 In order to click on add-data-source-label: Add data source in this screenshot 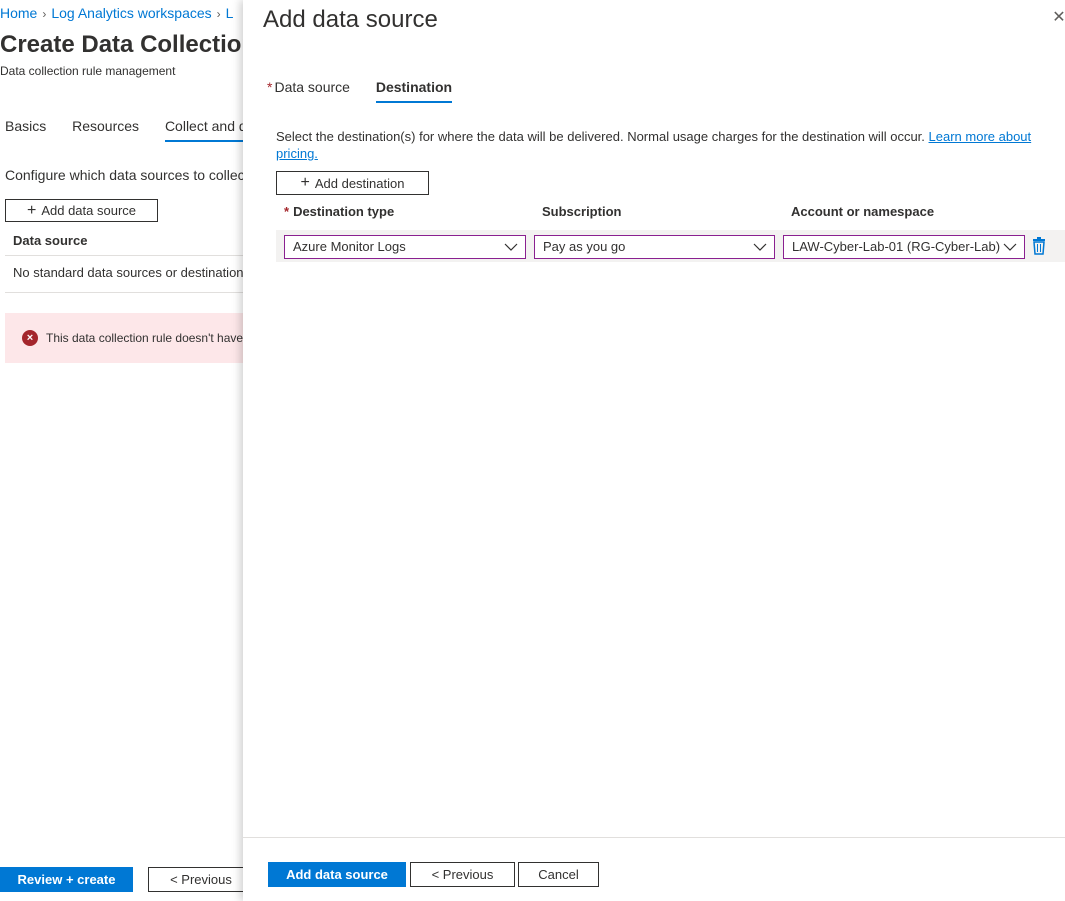, I will do `click(89, 210)`.